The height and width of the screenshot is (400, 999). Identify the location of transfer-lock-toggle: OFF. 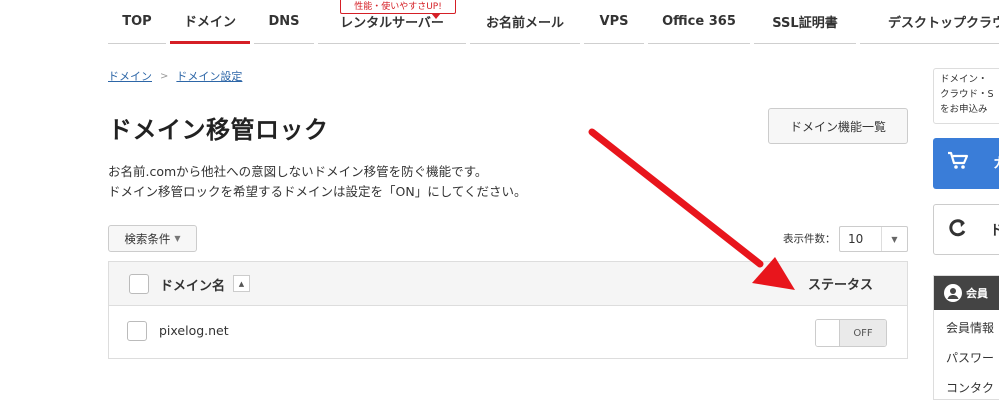
(851, 333).